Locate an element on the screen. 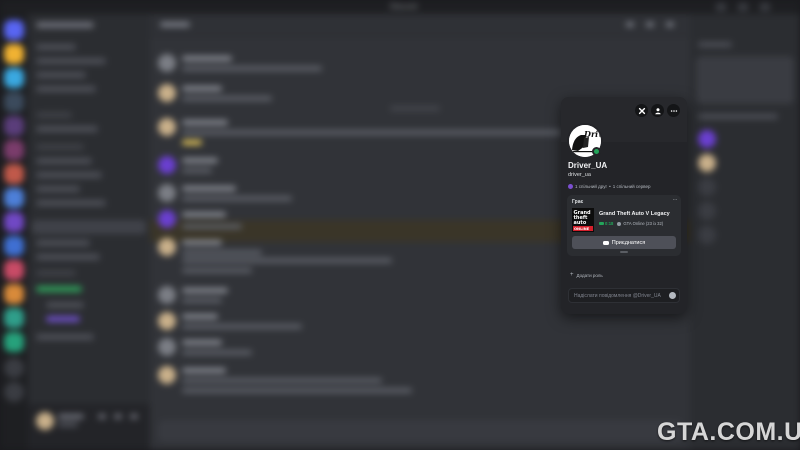 The height and width of the screenshot is (450, 800). display-name: Driver_UA is located at coordinates (588, 165).